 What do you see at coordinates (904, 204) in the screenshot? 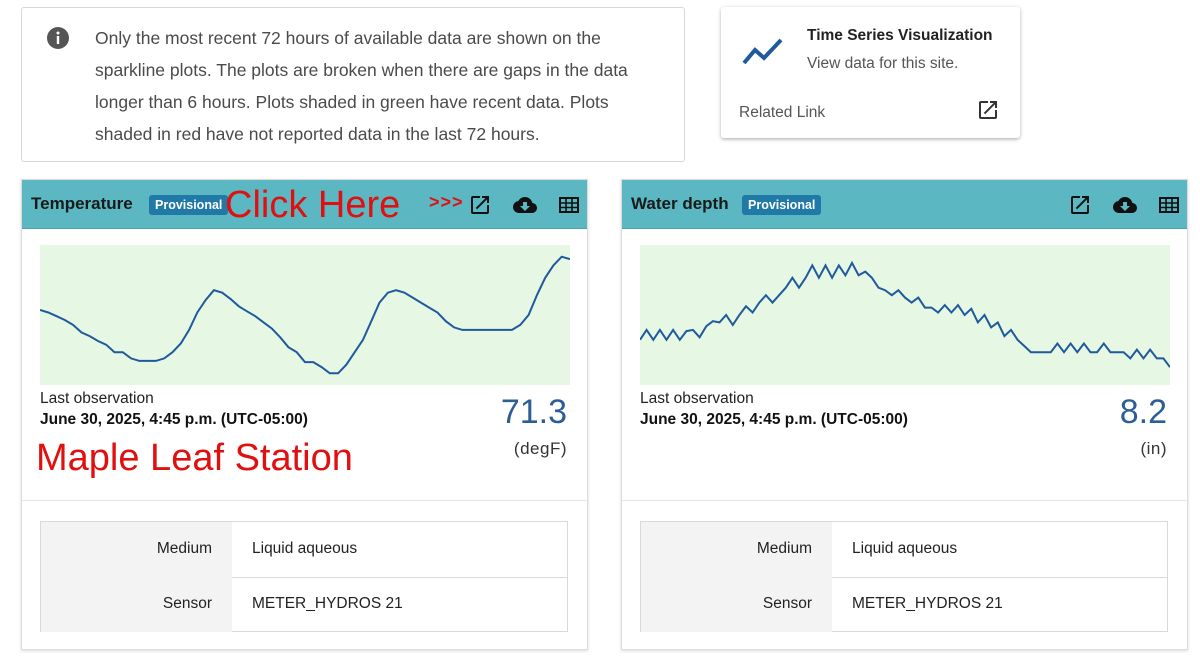
I see `panel-header: Water depth Provisional` at bounding box center [904, 204].